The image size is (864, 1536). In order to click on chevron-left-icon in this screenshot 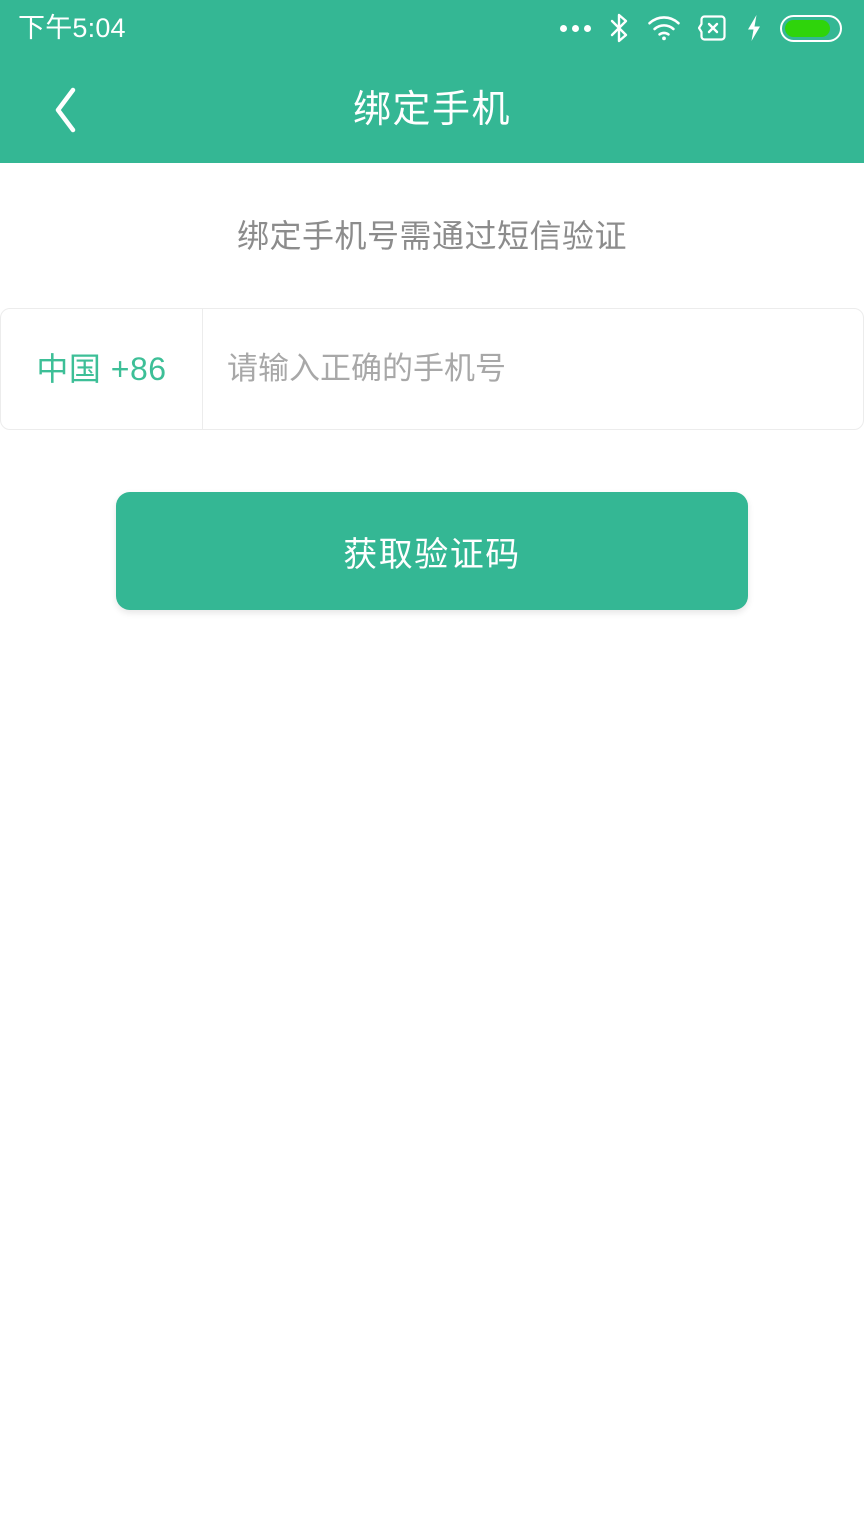, I will do `click(65, 109)`.